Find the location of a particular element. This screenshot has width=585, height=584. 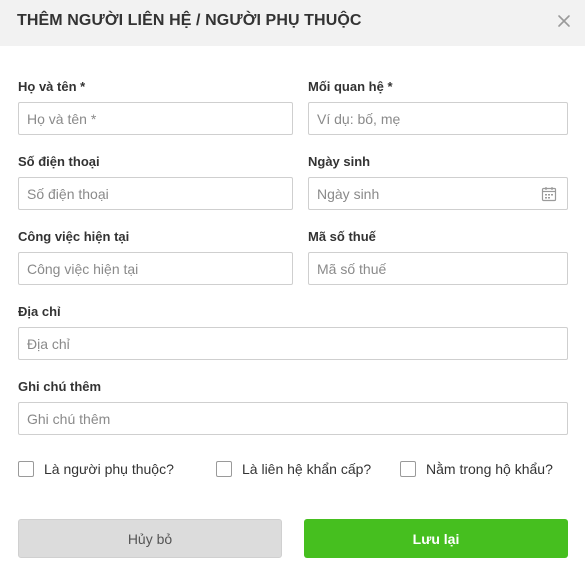

note-label: Ghi chú thêm is located at coordinates (60, 386).